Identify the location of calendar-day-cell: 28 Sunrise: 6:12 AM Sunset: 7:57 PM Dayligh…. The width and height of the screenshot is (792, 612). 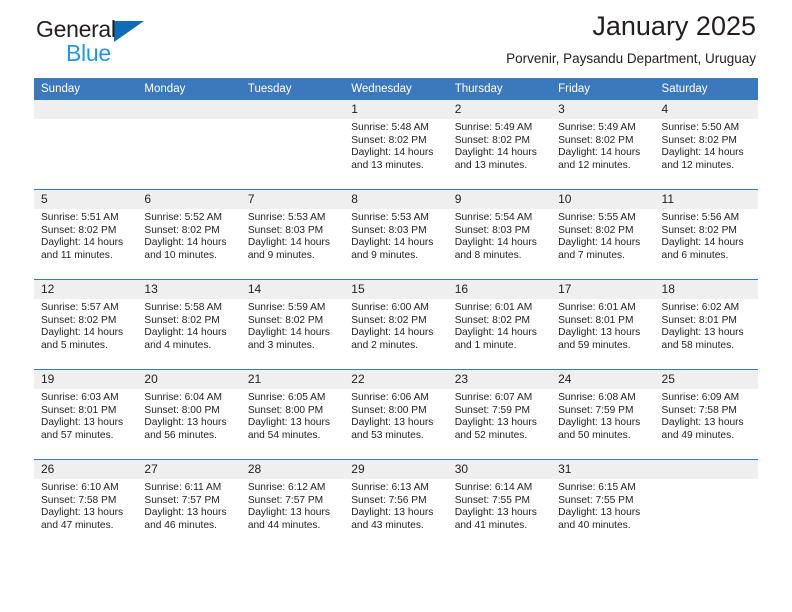
(292, 504).